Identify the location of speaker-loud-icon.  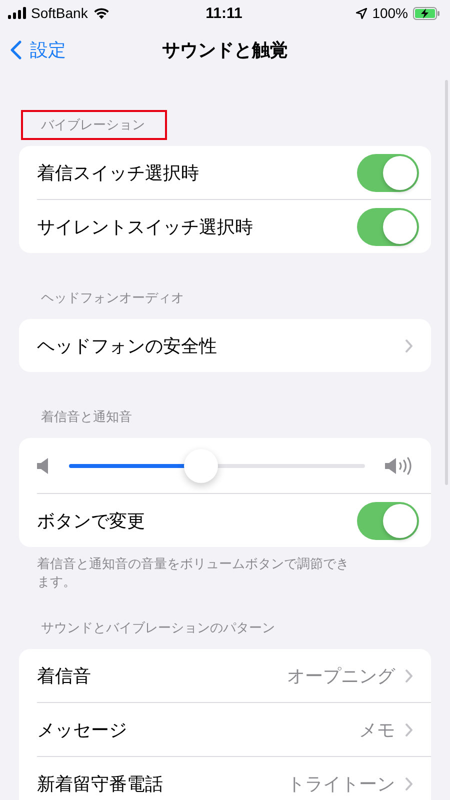
(399, 465).